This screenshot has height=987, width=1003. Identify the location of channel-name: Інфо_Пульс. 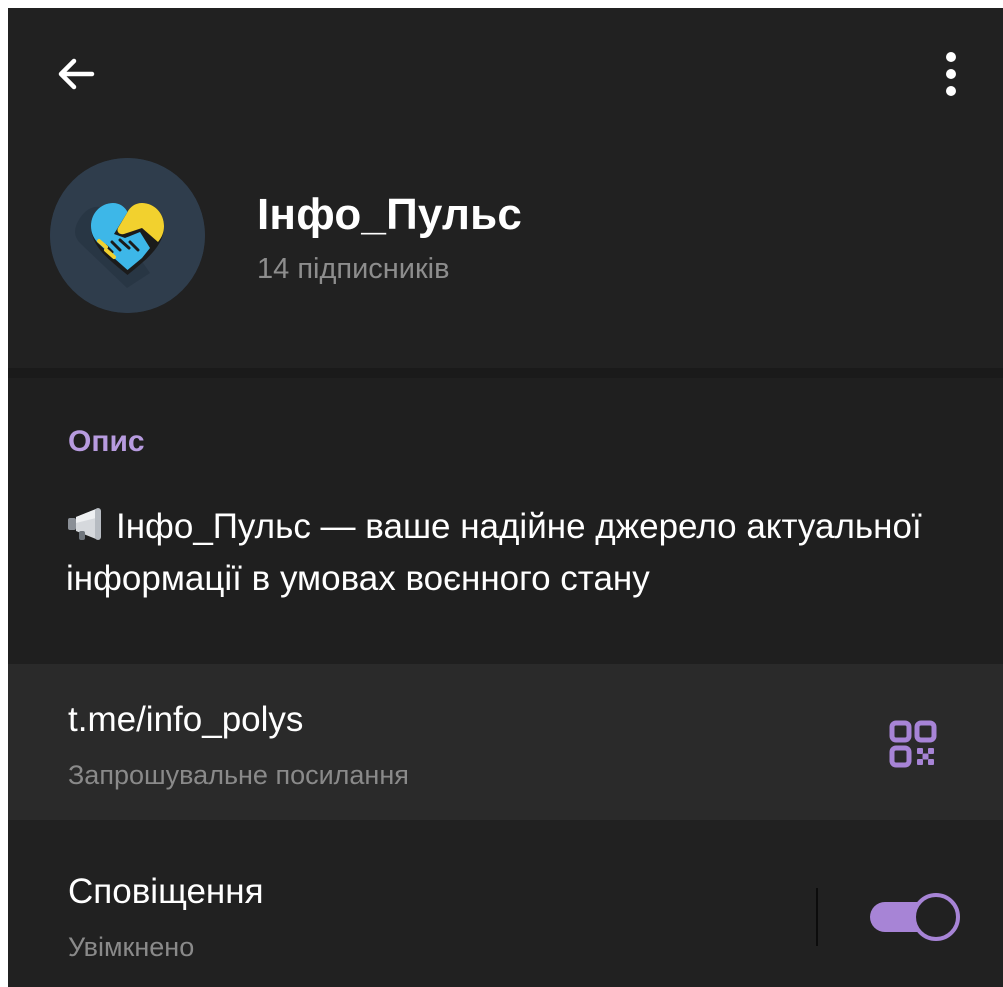
(390, 214).